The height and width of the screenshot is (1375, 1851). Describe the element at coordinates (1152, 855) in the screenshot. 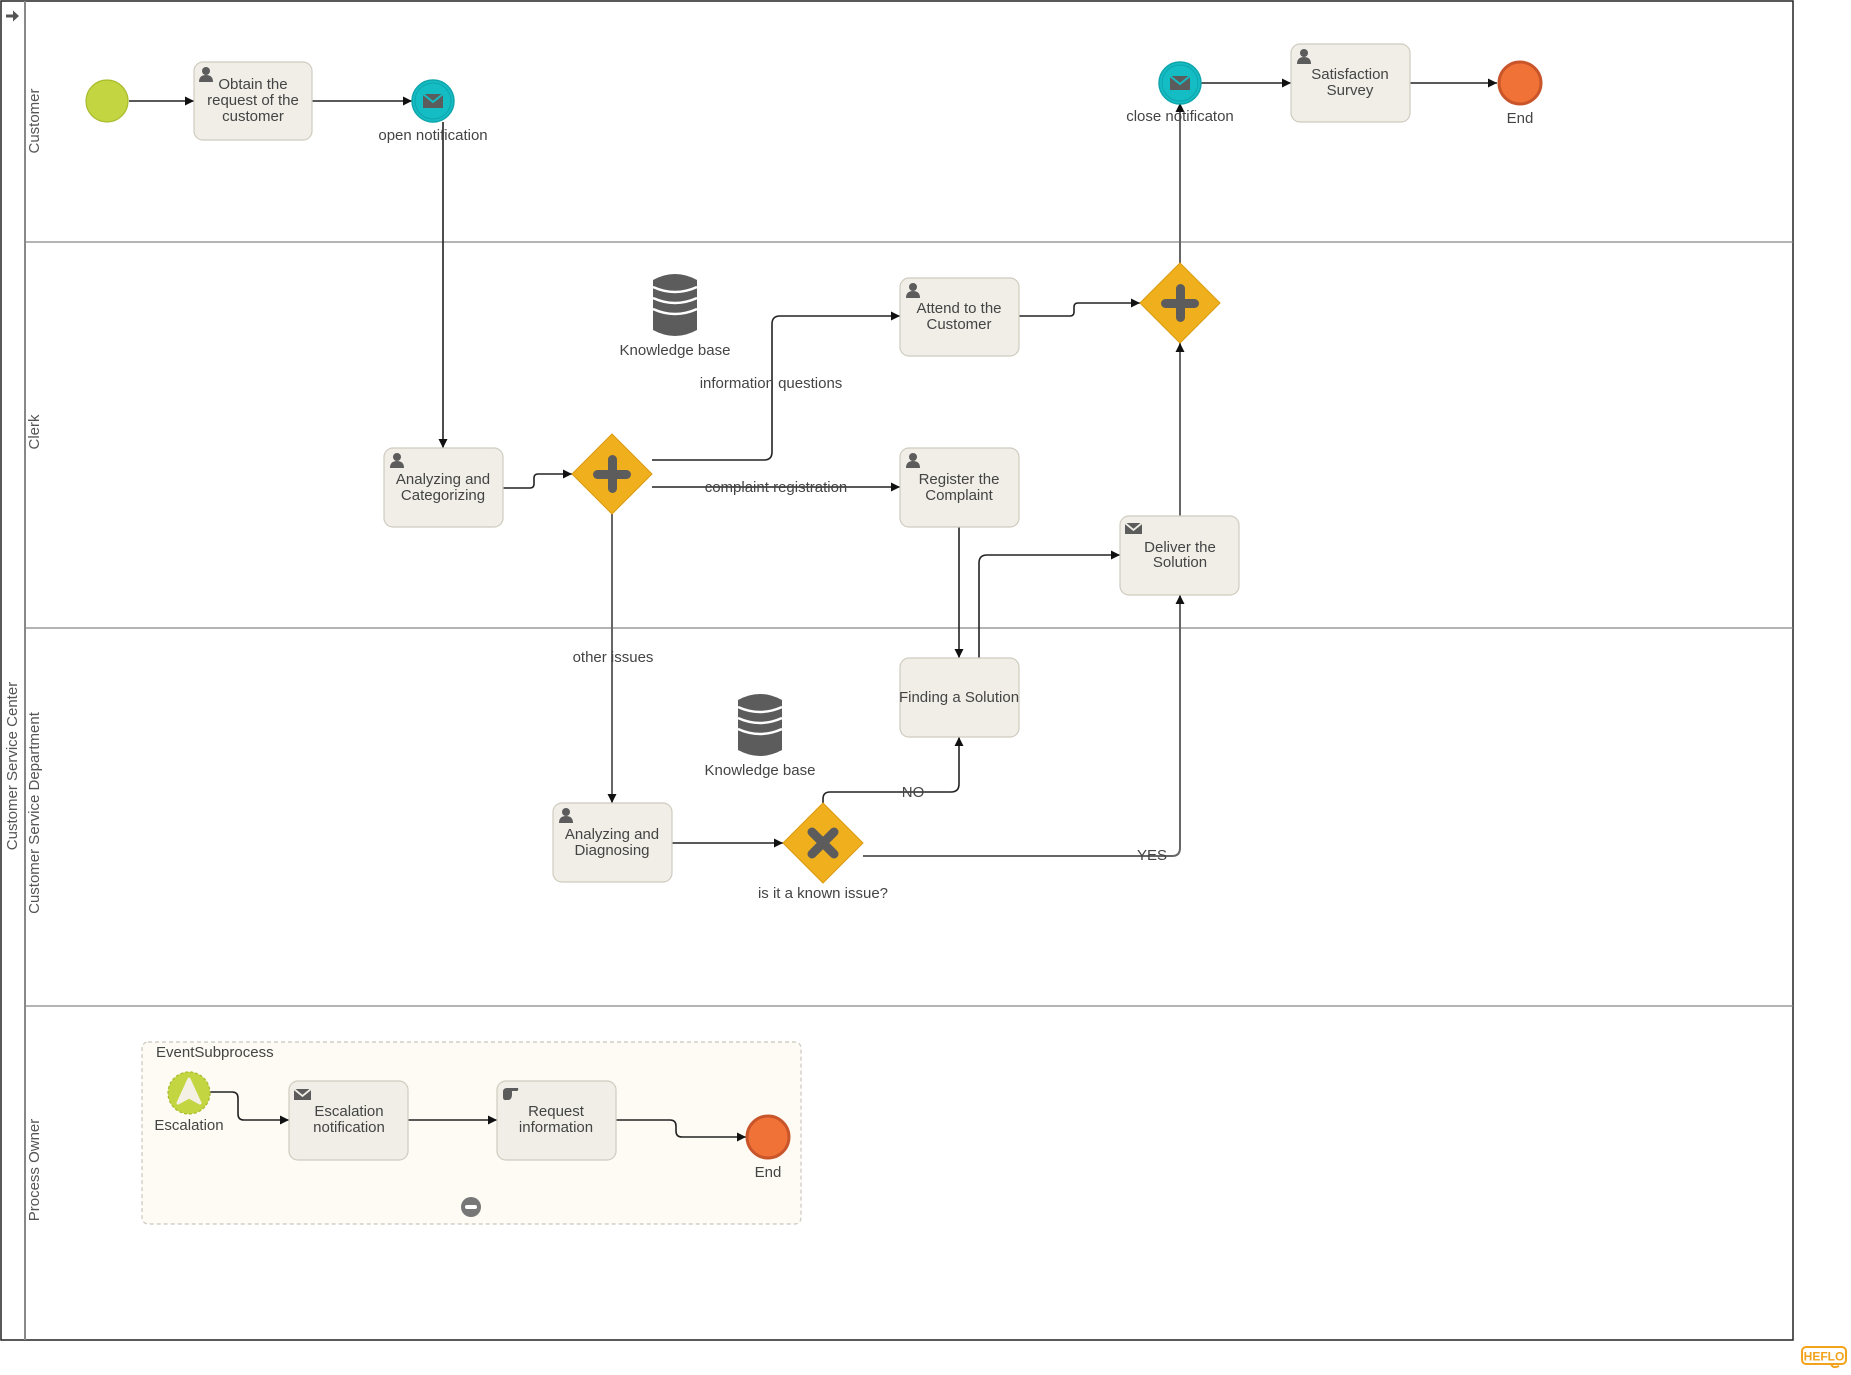

I see `flow-label-yes: YES` at that location.